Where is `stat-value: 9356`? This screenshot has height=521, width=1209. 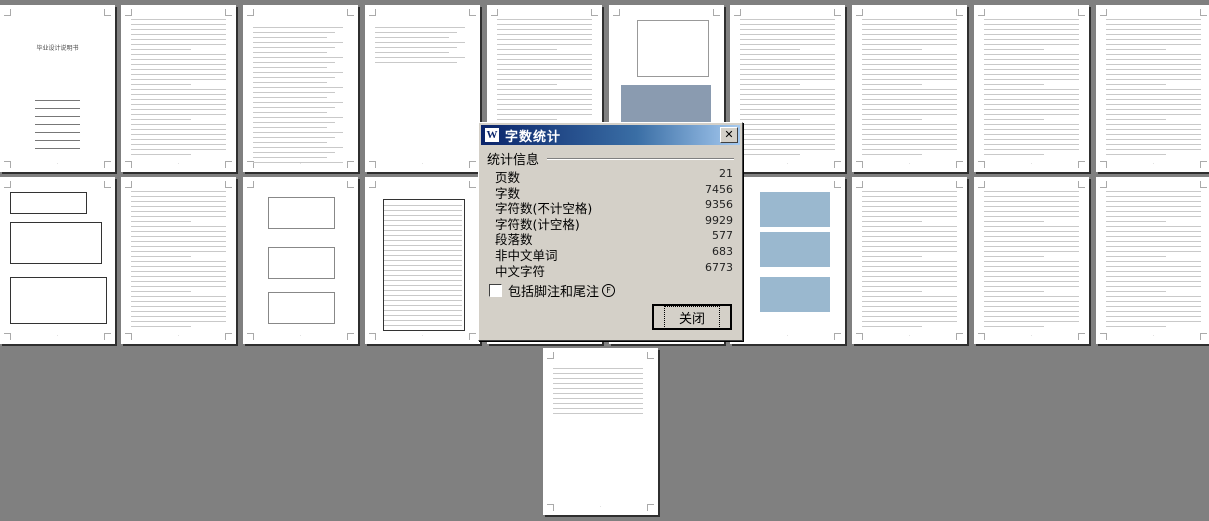 stat-value: 9356 is located at coordinates (719, 205).